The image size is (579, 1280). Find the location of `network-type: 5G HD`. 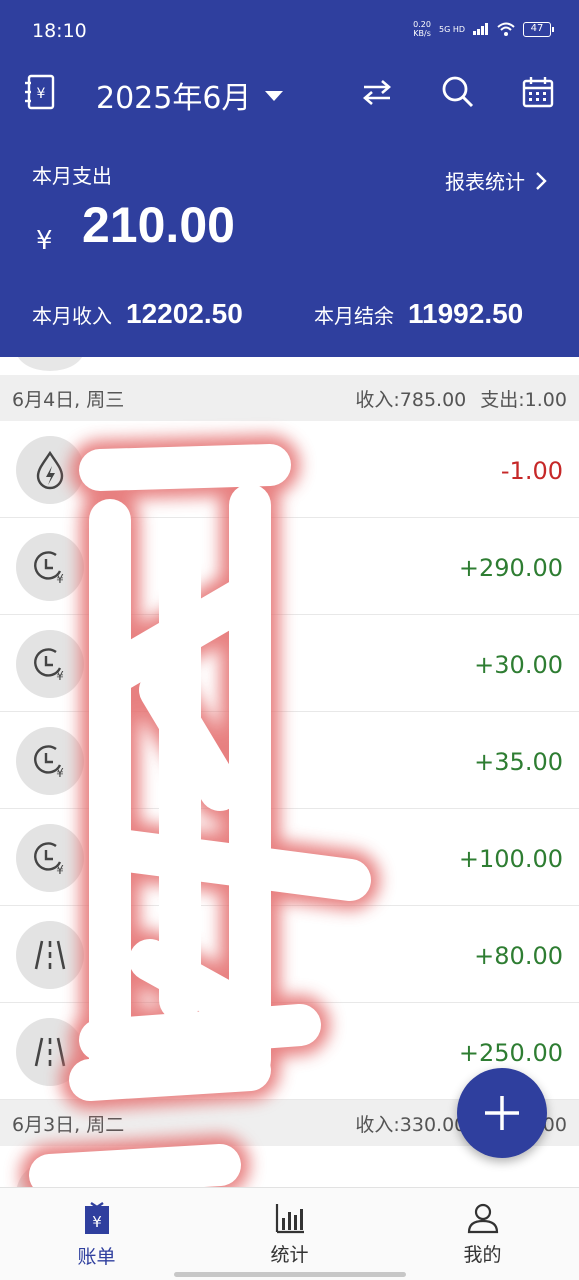

network-type: 5G HD is located at coordinates (451, 29).